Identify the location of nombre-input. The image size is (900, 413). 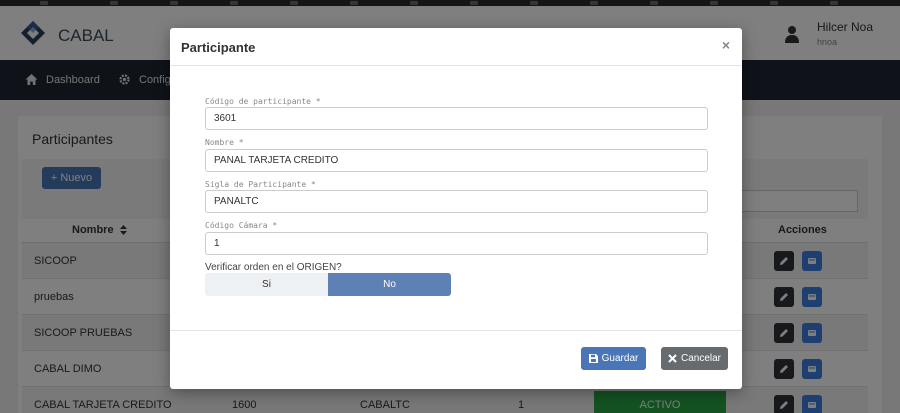
(456, 160).